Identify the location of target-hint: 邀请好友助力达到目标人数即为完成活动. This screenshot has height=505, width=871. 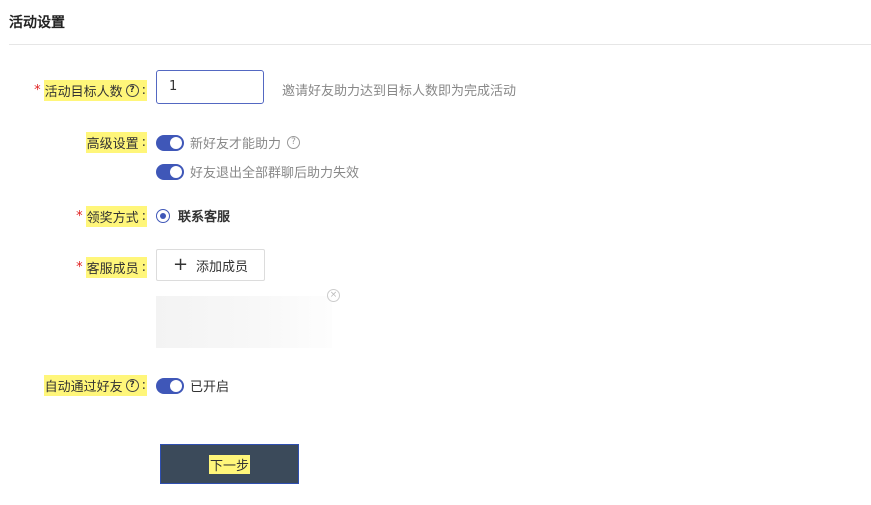
(399, 91).